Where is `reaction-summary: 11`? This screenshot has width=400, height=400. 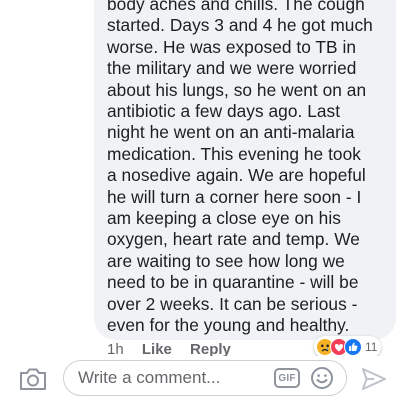 reaction-summary: 11 is located at coordinates (348, 347).